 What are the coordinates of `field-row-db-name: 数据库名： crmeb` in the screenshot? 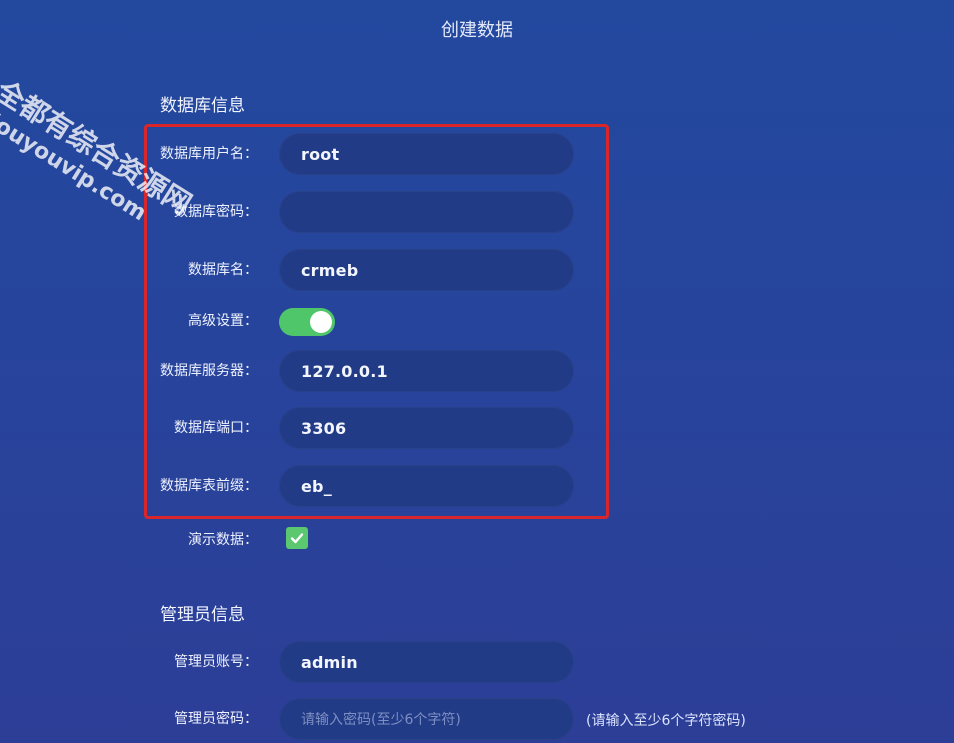 It's located at (477, 270).